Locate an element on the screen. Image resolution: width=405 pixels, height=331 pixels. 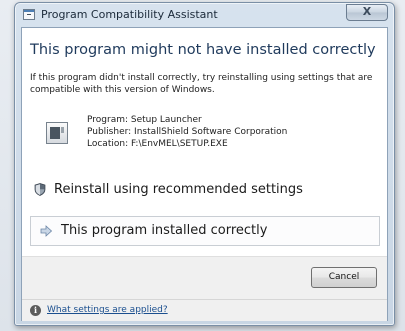
setup-program-icon is located at coordinates (57, 133).